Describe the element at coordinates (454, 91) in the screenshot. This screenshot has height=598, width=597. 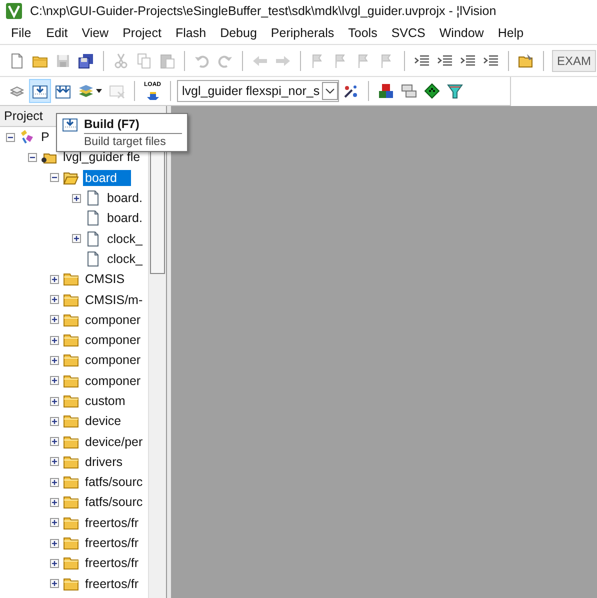
I see `funnel-icon` at that location.